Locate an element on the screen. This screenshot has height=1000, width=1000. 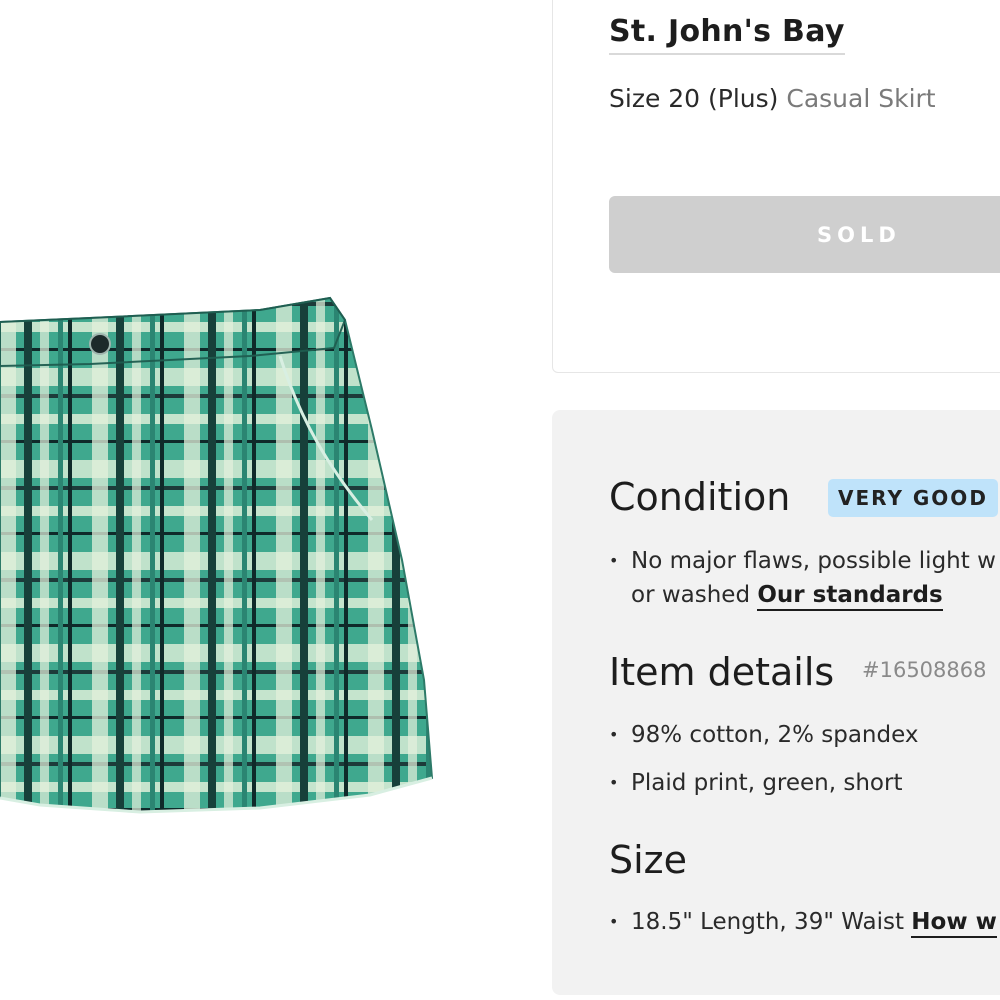
condition-line-2: or washed Our standards is located at coordinates (787, 595).